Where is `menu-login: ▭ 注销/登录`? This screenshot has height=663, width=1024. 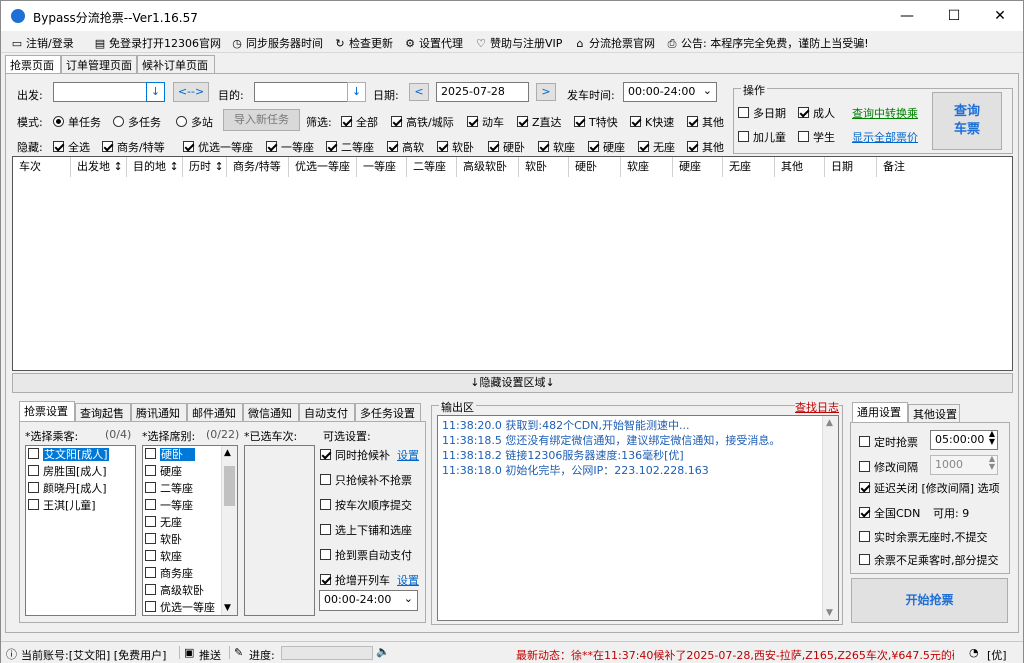 menu-login: ▭ 注销/登录 is located at coordinates (42, 43).